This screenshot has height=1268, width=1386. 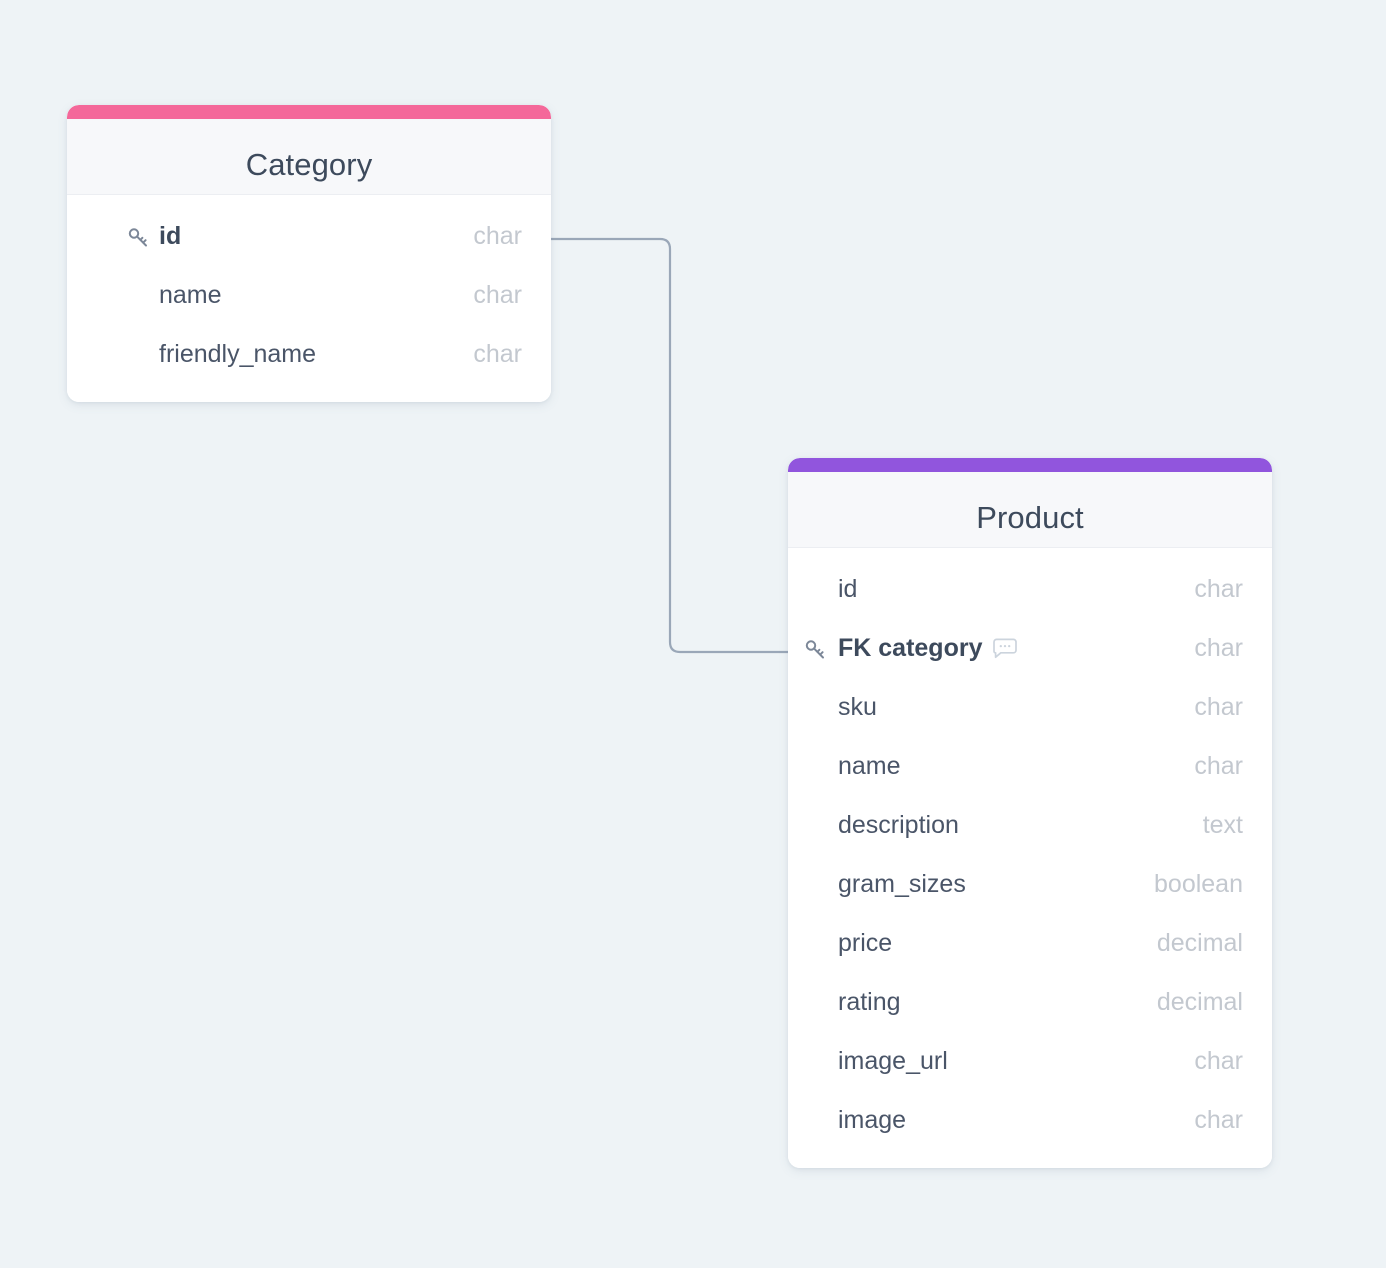 I want to click on field-row-product-fk-category: FK category char, so click(x=1030, y=648).